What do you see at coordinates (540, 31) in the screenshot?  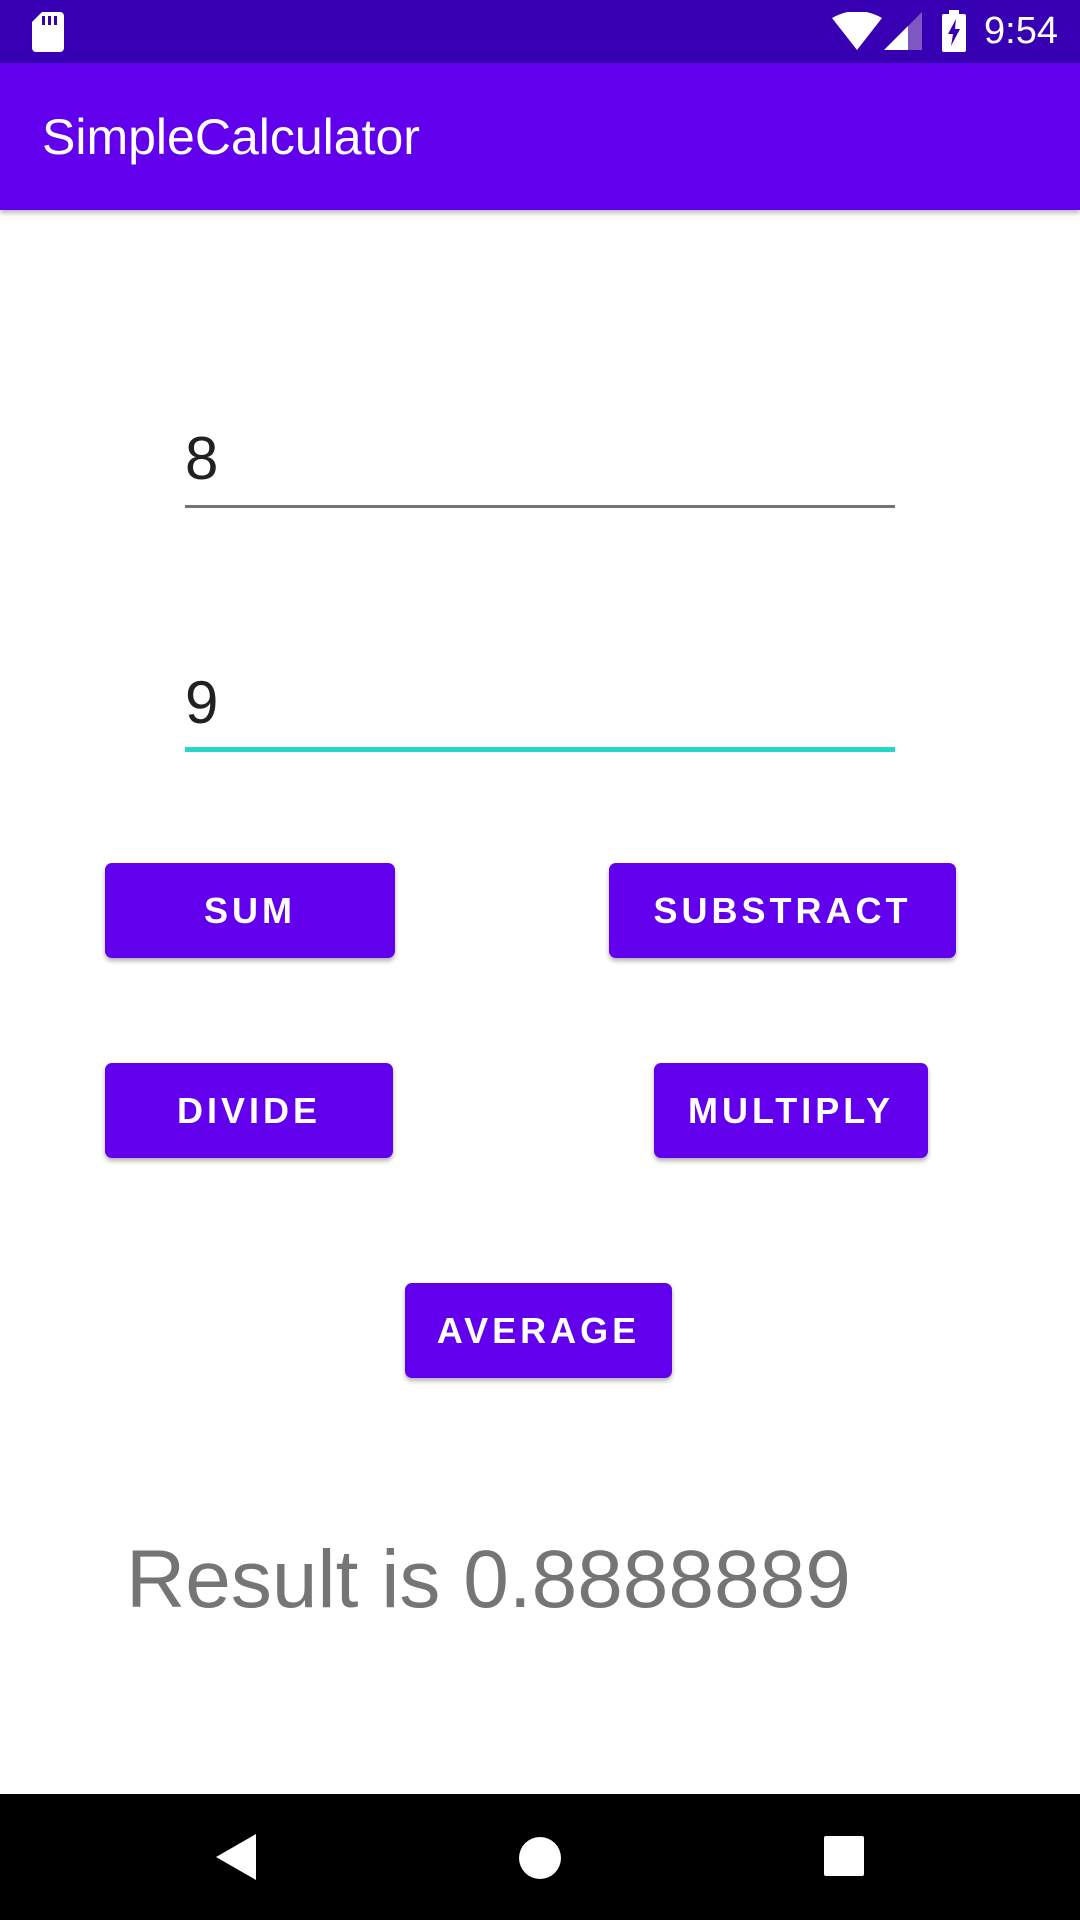 I see `status-bar: 9:54` at bounding box center [540, 31].